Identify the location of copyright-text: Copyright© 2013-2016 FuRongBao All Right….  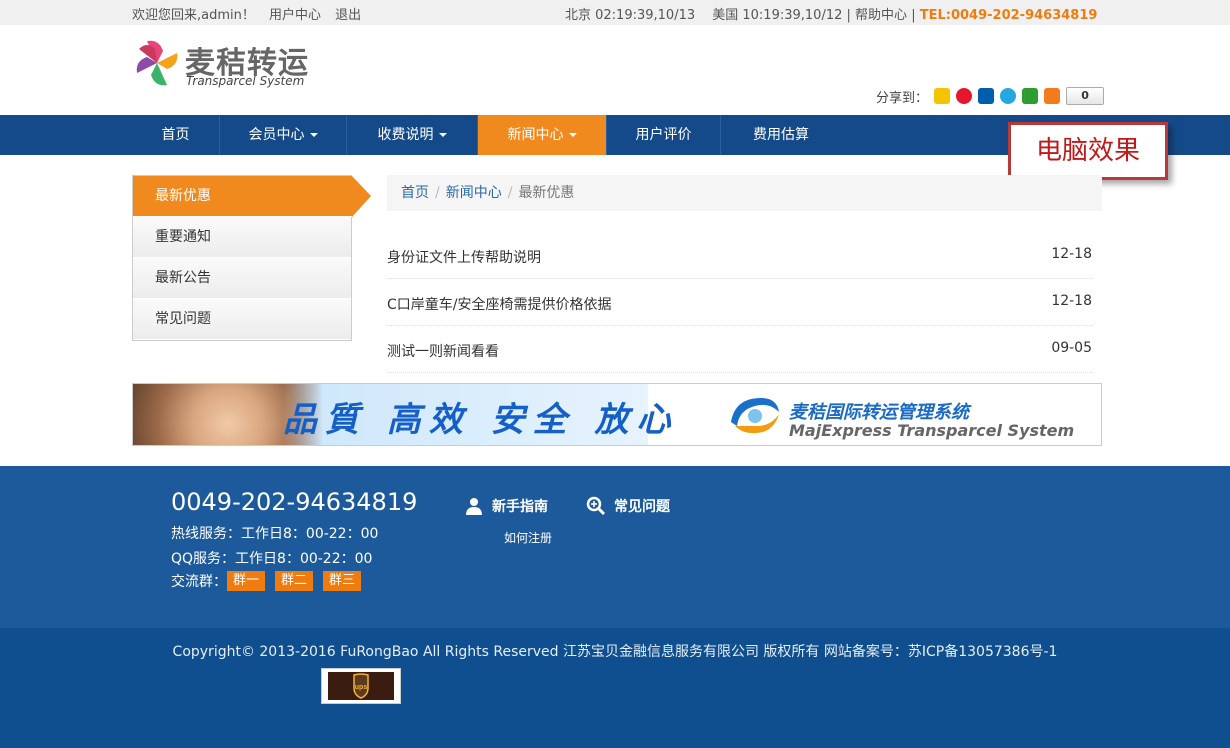
(615, 652).